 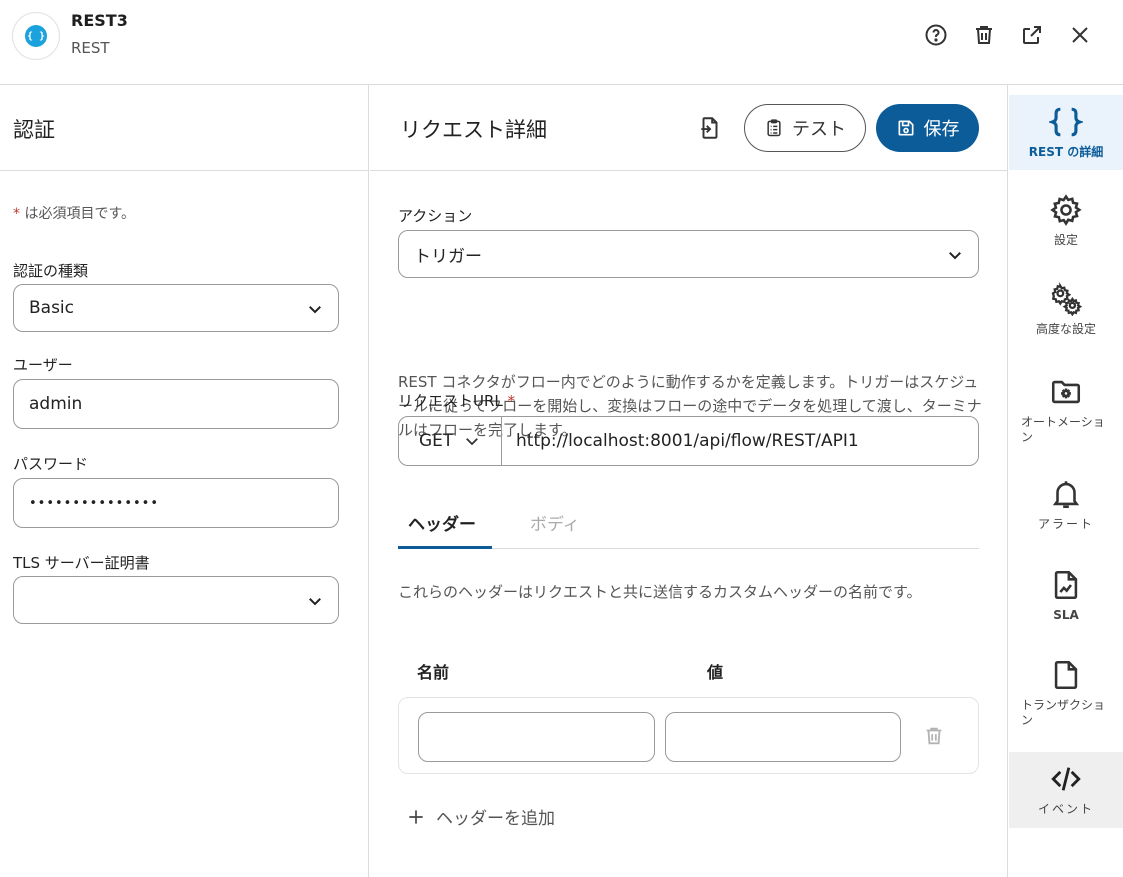 I want to click on rail-label: 高度な設定, so click(x=1065, y=329).